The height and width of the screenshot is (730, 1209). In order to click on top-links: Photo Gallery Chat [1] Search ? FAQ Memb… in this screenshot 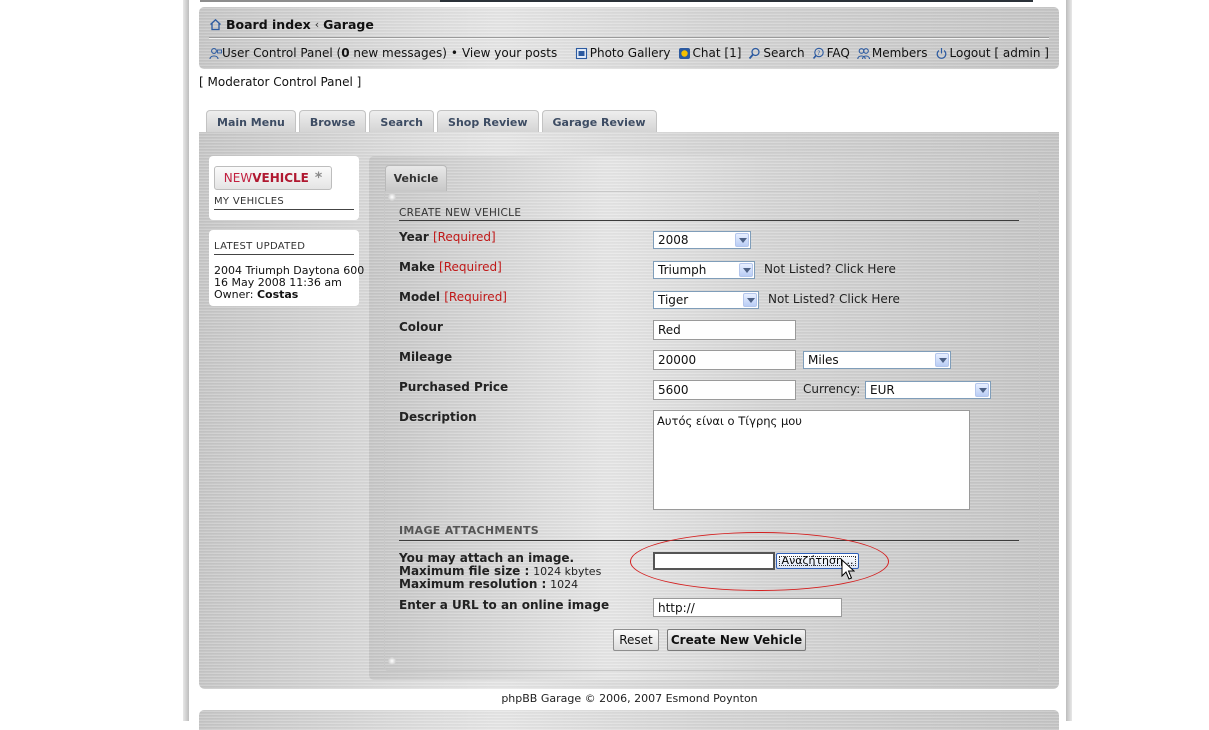, I will do `click(812, 53)`.